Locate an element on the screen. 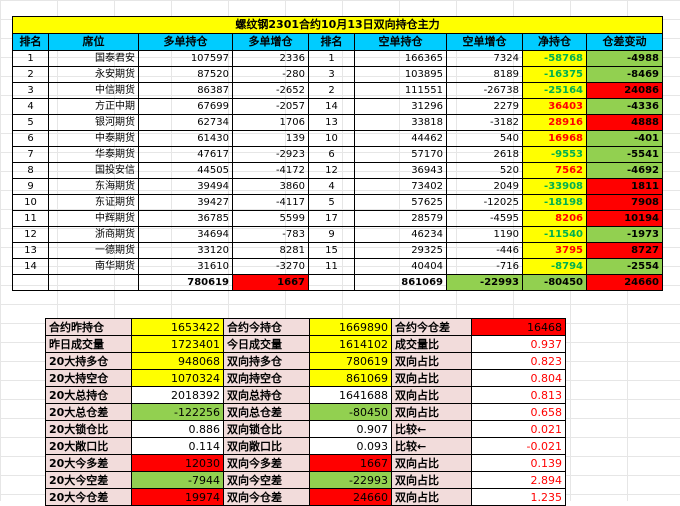 This screenshot has width=680, height=506. broker-cell: 中信期货 is located at coordinates (93, 90).